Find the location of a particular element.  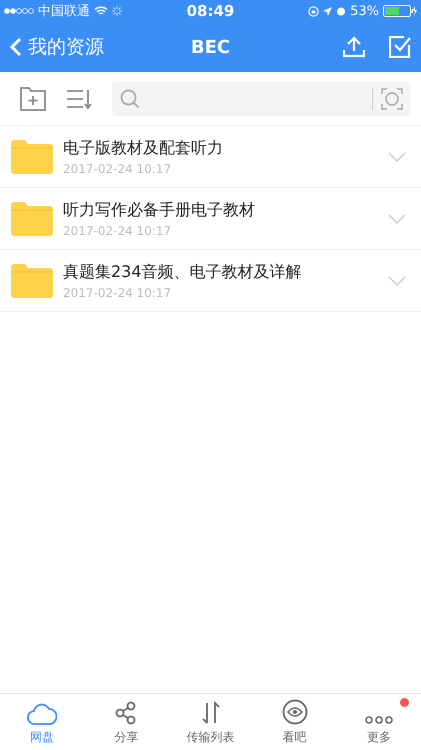

status-time: 08:49 is located at coordinates (210, 11).